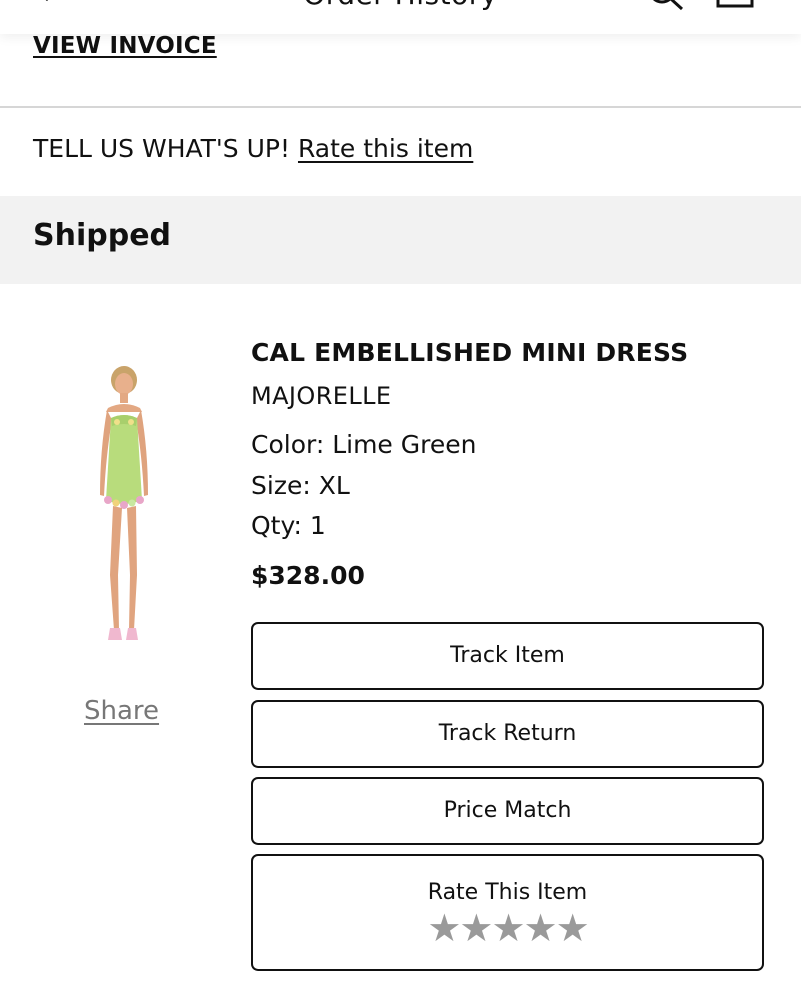  What do you see at coordinates (162, 148) in the screenshot?
I see `feedback-prompt: TELL US WHAT'S UP!` at bounding box center [162, 148].